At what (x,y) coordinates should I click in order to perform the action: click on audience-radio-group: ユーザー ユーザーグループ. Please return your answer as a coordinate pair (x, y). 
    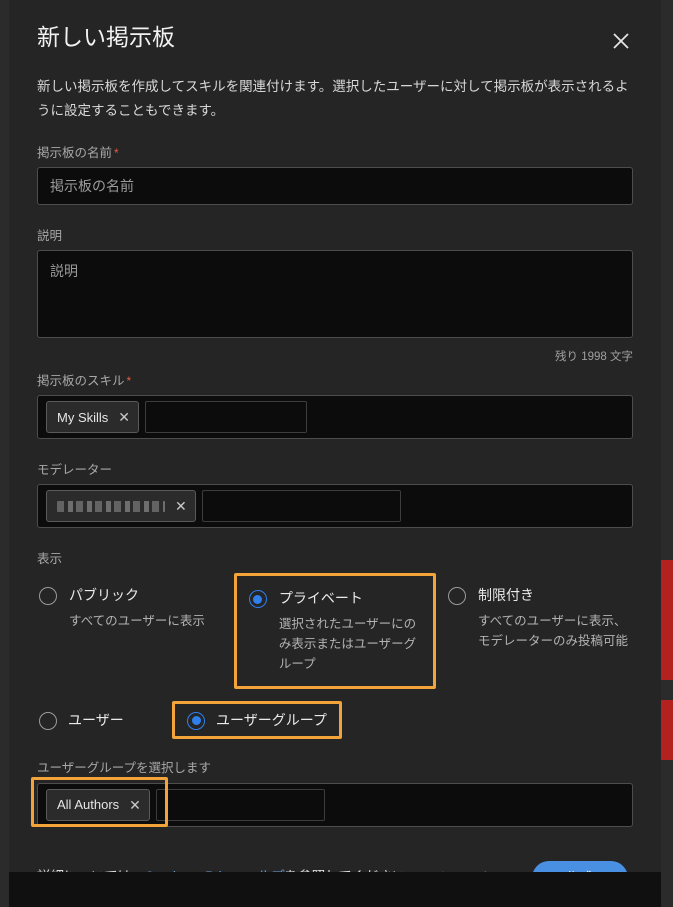
    Looking at the image, I should click on (335, 719).